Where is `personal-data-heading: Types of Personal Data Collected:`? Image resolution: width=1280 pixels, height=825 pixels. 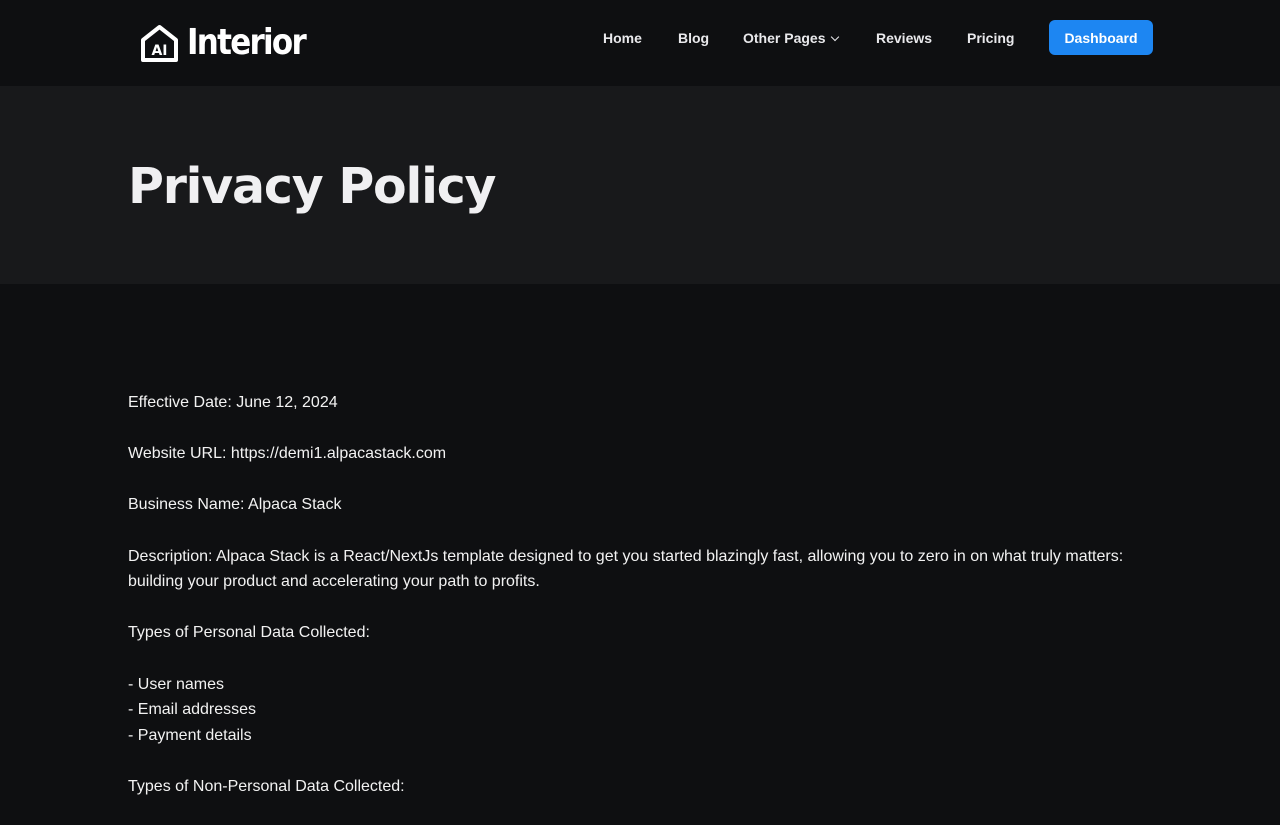 personal-data-heading: Types of Personal Data Collected: is located at coordinates (249, 633).